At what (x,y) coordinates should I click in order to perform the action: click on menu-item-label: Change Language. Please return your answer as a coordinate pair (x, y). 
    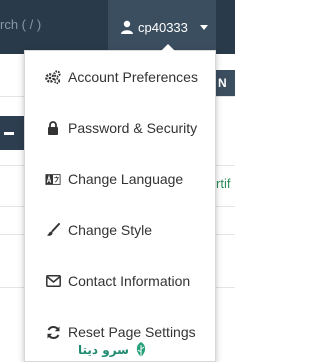
    Looking at the image, I should click on (126, 179).